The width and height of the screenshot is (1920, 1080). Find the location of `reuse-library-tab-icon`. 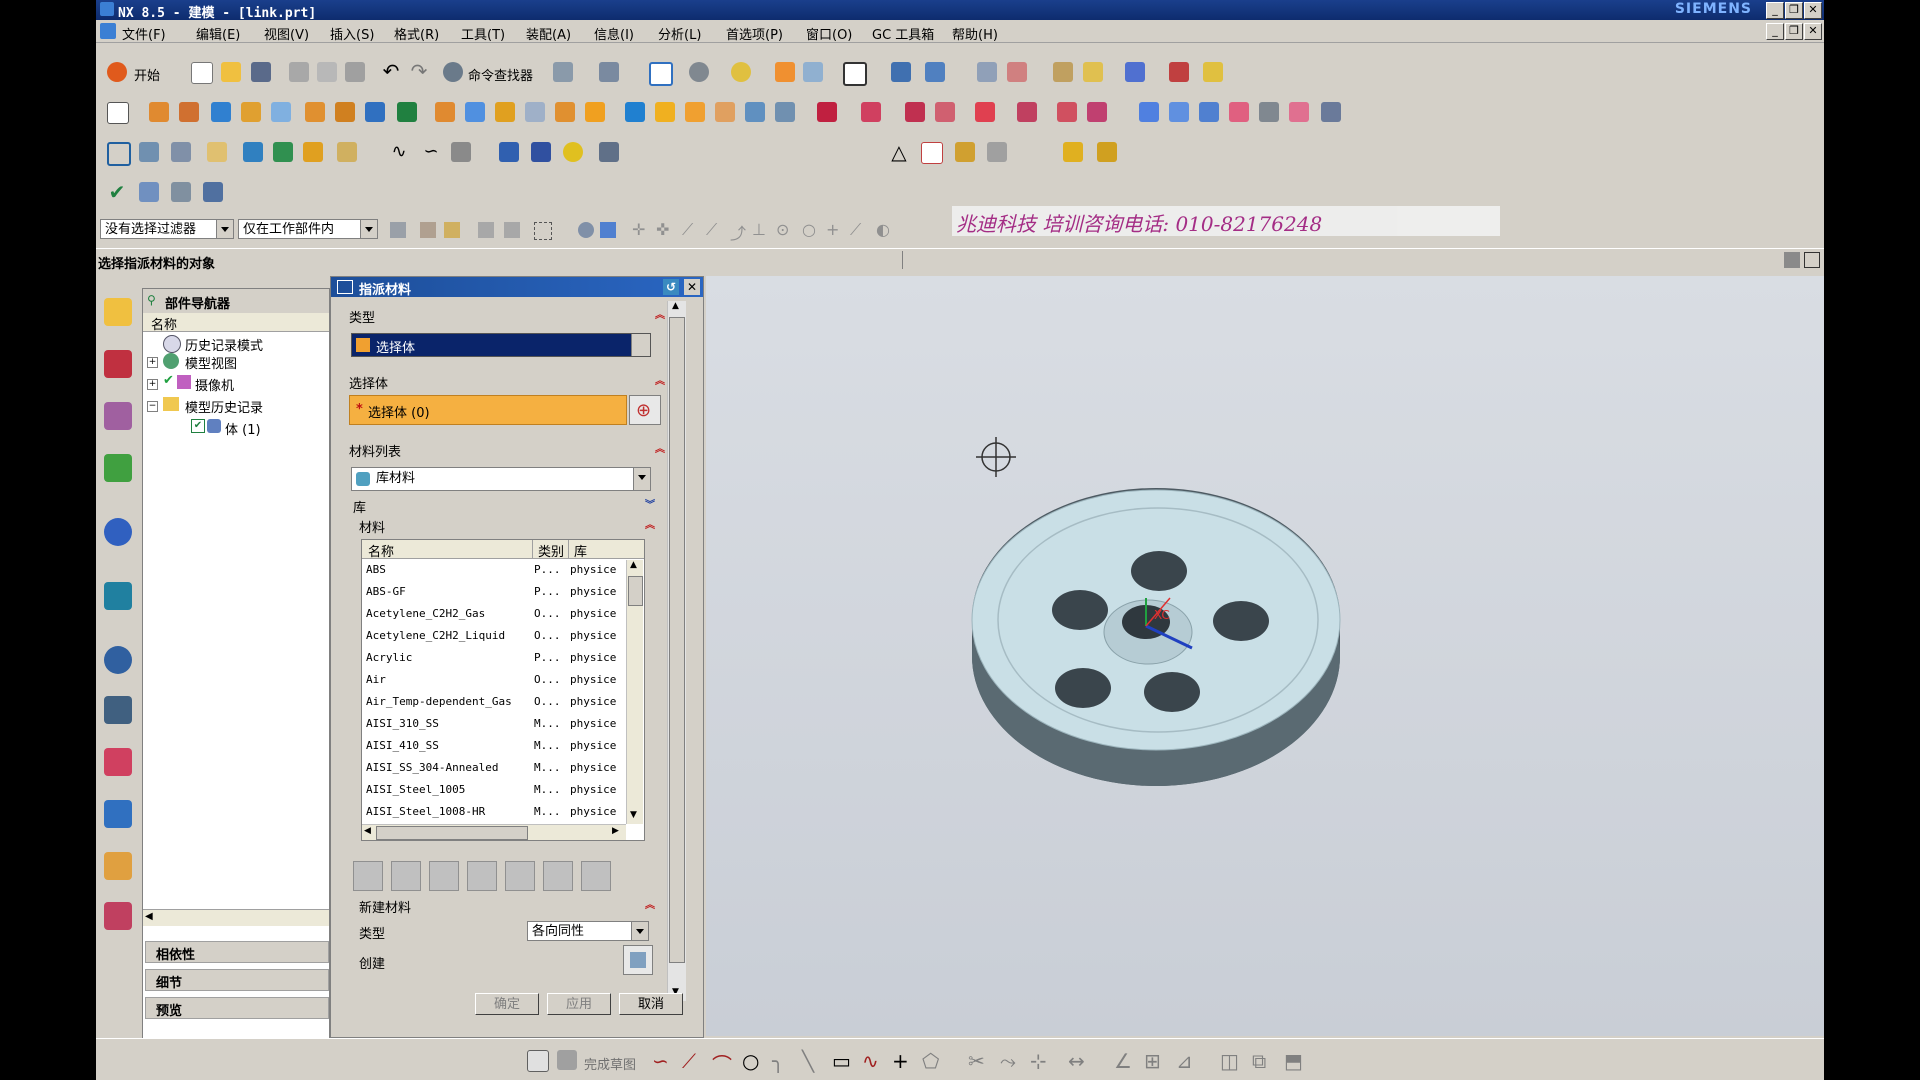

reuse-library-tab-icon is located at coordinates (118, 468).